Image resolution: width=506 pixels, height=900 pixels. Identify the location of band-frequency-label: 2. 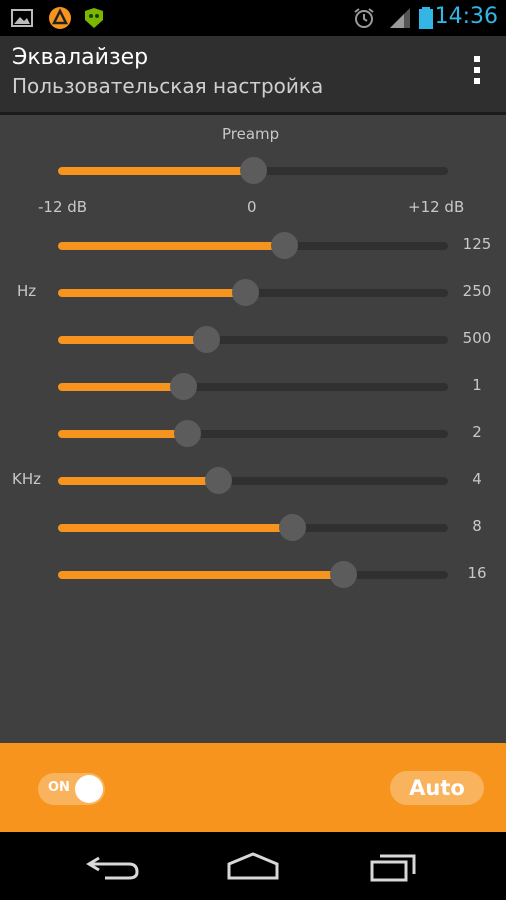
(477, 432).